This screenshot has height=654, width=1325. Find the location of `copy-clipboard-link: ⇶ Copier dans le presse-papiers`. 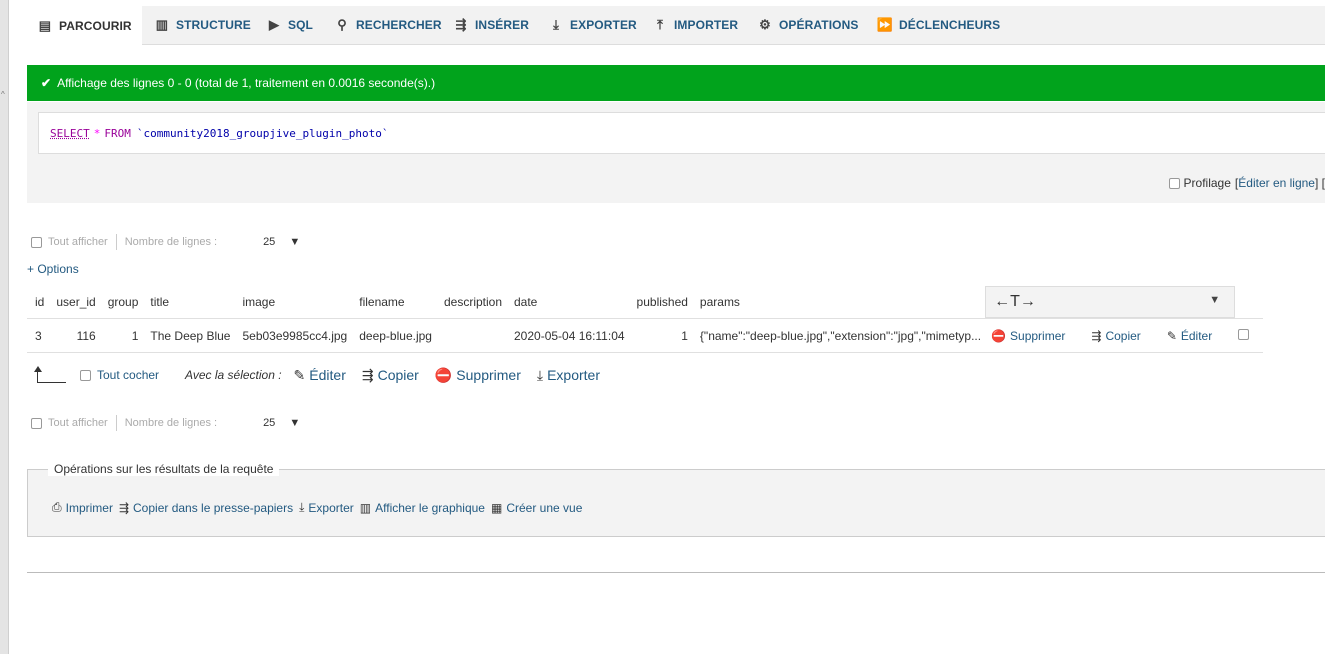

copy-clipboard-link: ⇶ Copier dans le presse-papiers is located at coordinates (206, 507).